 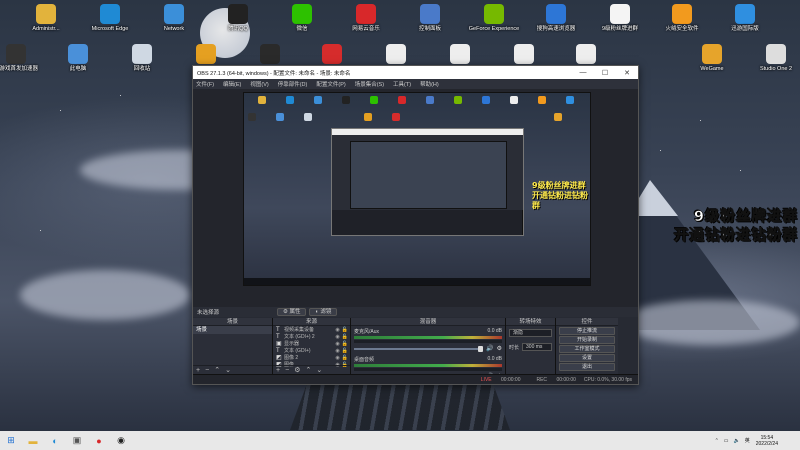 I want to click on start-recording-button: 开始录制, so click(x=587, y=340).